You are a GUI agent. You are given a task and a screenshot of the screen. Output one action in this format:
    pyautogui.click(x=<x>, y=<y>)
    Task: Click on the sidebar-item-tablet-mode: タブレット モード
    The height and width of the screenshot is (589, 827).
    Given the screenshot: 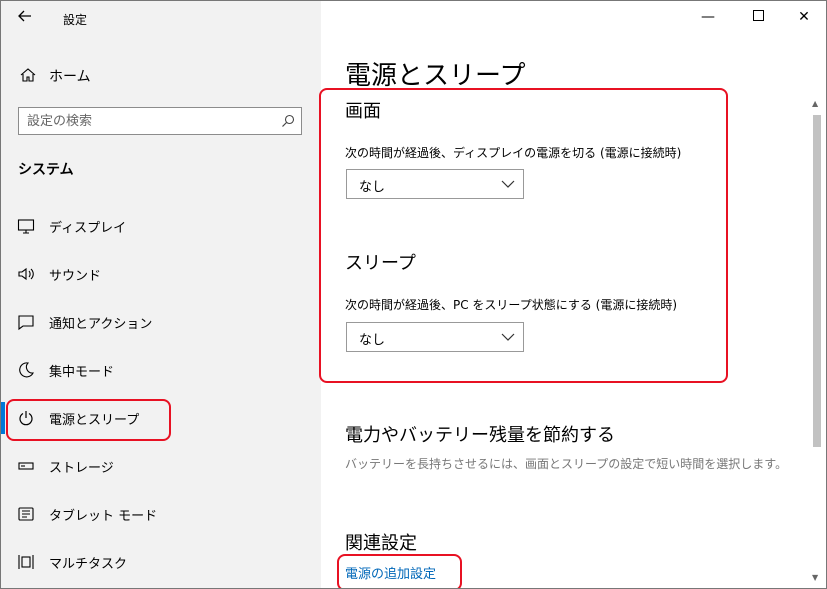 What is the action you would take?
    pyautogui.click(x=161, y=514)
    